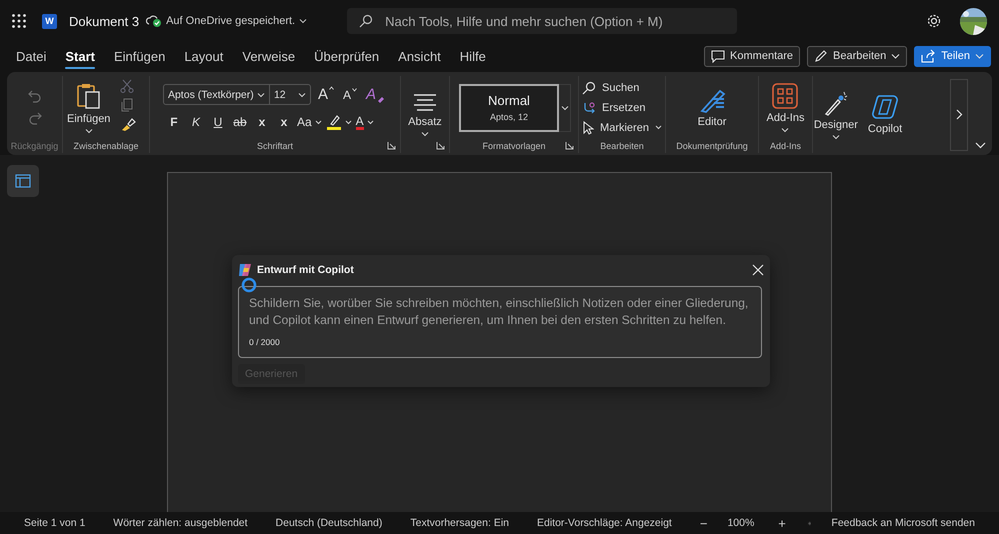 The image size is (999, 534). I want to click on align-lines-icon, so click(424, 102).